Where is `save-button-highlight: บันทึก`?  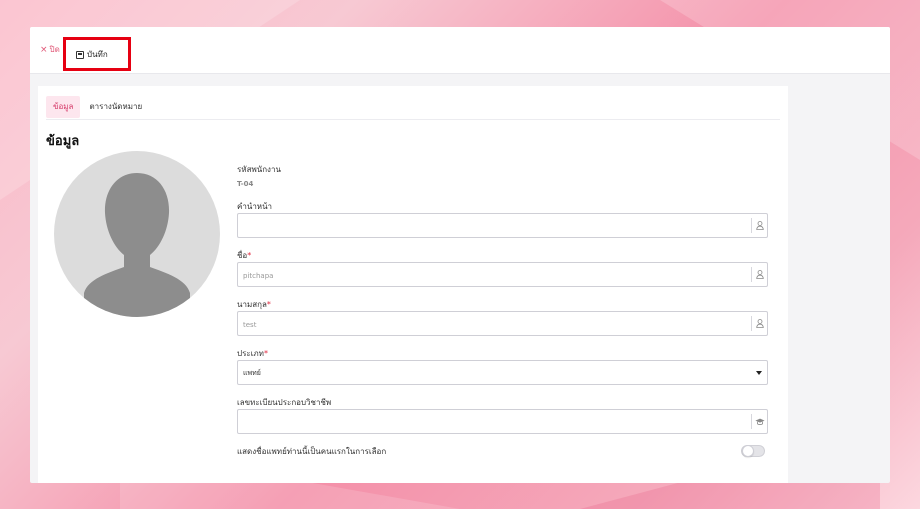 save-button-highlight: บันทึก is located at coordinates (97, 54).